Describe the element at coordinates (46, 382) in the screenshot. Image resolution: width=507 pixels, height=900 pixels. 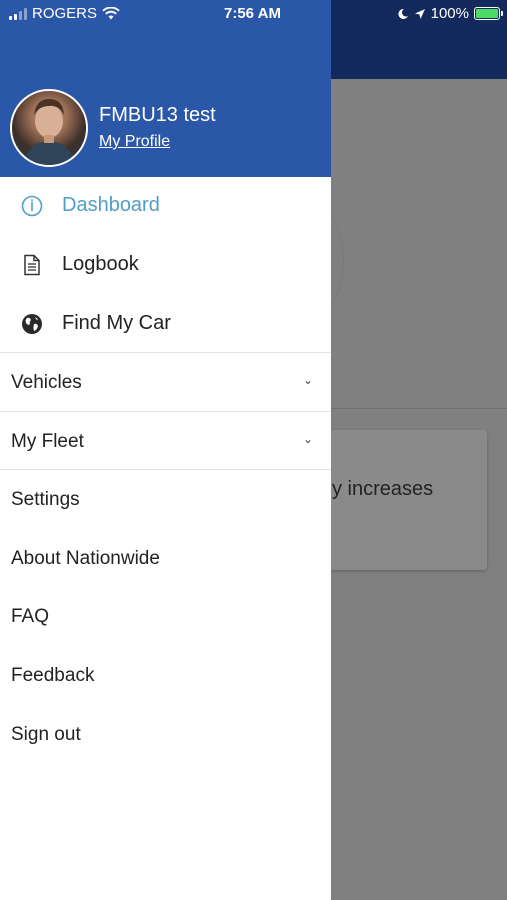
I see `section-label: Vehicles` at that location.